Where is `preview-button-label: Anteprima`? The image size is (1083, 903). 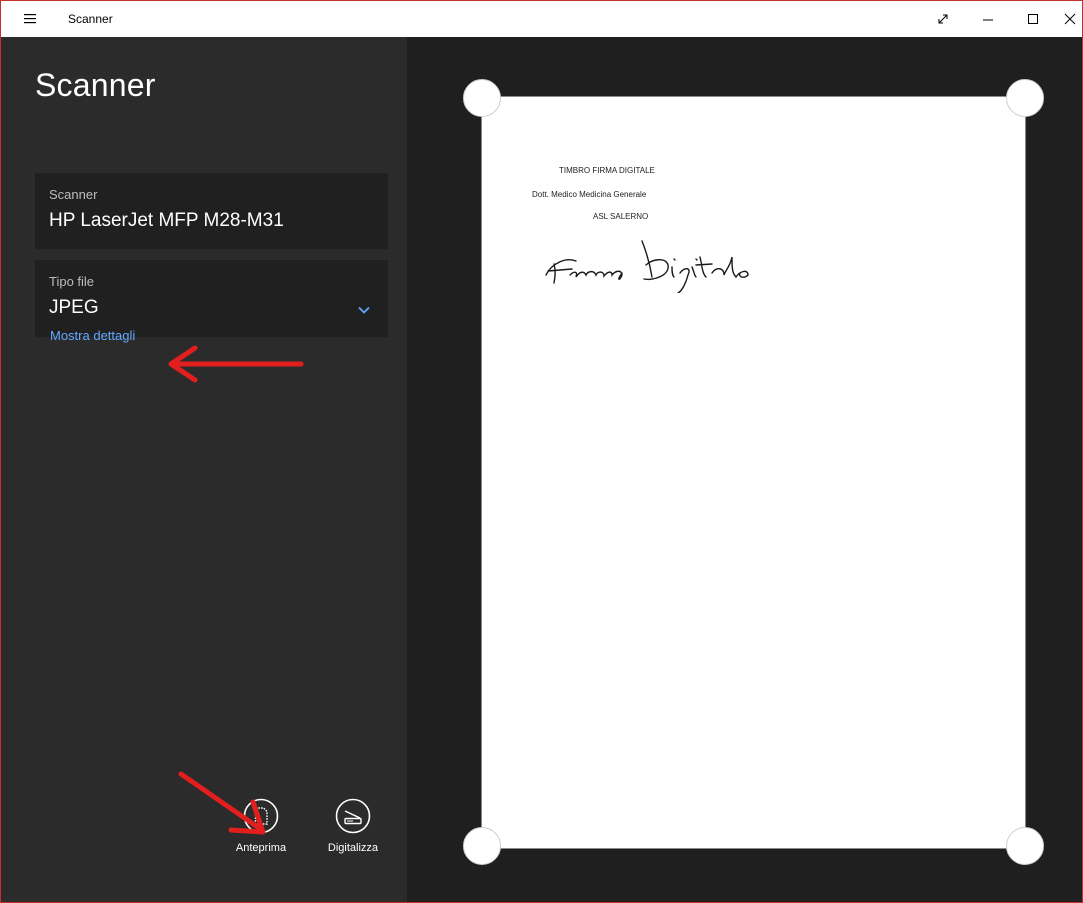 preview-button-label: Anteprima is located at coordinates (261, 848).